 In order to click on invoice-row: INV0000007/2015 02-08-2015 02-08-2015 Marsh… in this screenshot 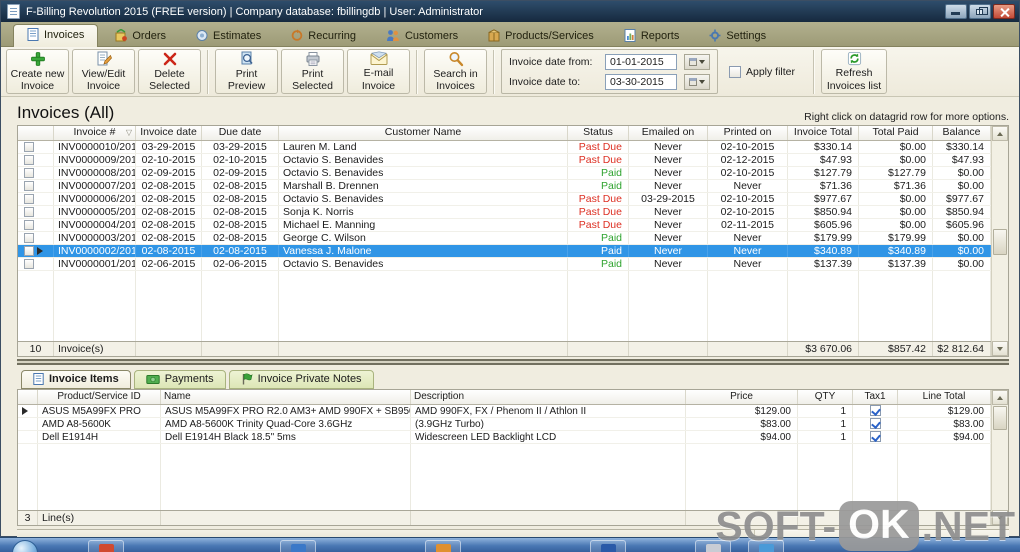, I will do `click(504, 186)`.